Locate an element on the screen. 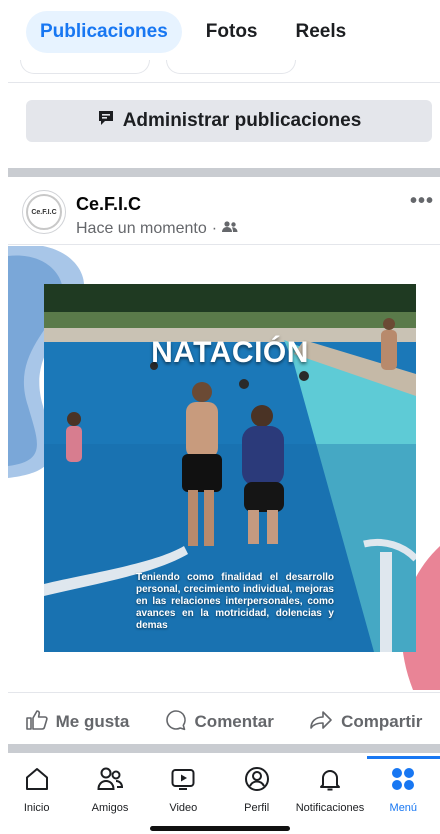 This screenshot has width=440, height=834. nav-item-menu: Menú is located at coordinates (403, 788).